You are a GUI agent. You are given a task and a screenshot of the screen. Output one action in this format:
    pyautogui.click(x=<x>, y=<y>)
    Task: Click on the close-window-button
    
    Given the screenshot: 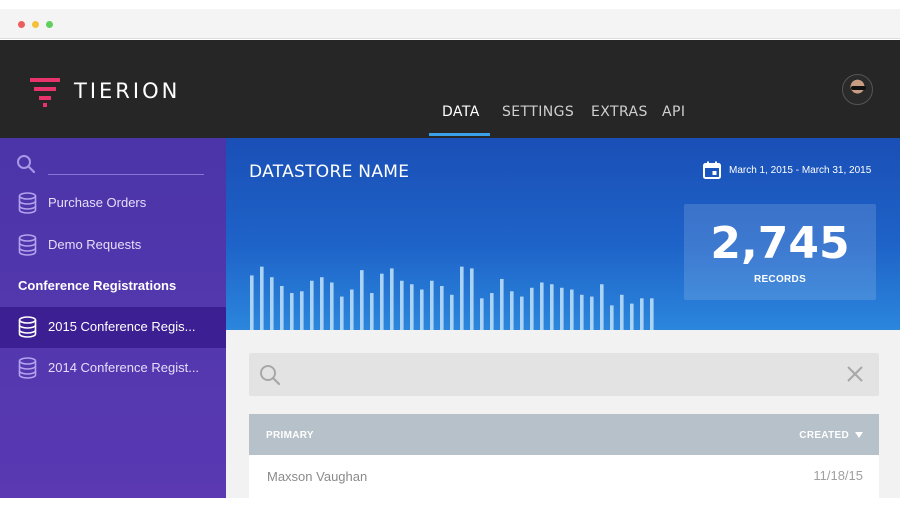 What is the action you would take?
    pyautogui.click(x=21, y=24)
    